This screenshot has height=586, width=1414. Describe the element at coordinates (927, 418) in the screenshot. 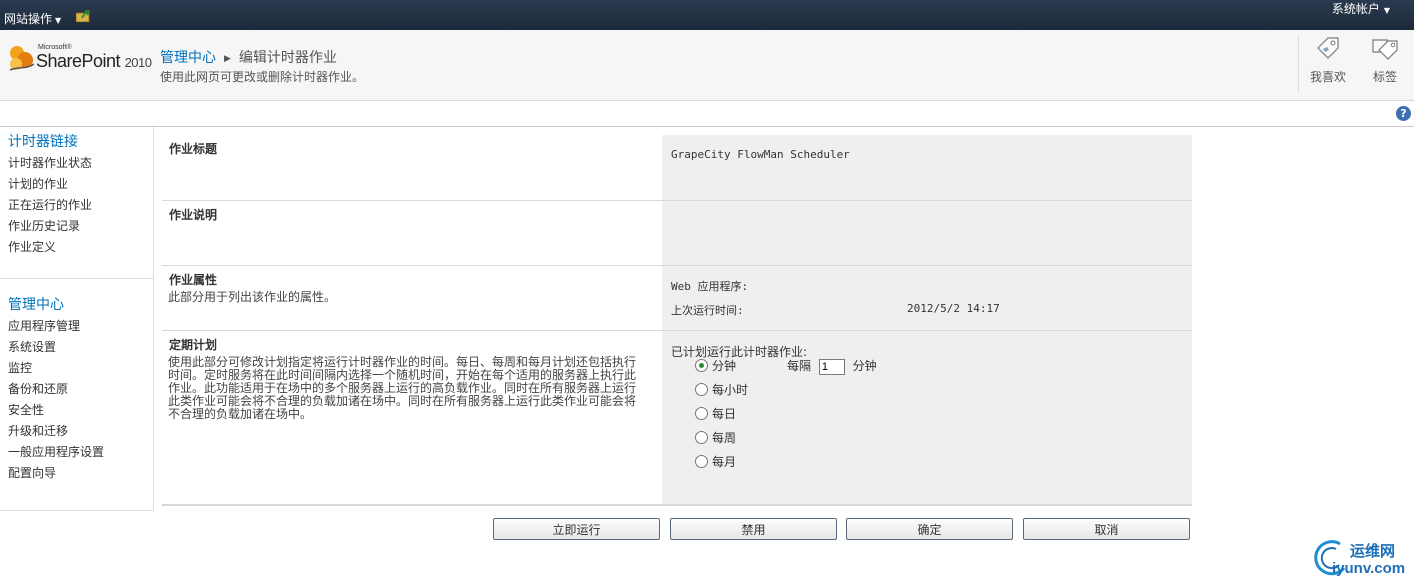

I see `recurring-schedule-value-cell: 已计划运行此计时器作业: 分钟 每隔 分钟 每小时 每日 每周 每月` at that location.